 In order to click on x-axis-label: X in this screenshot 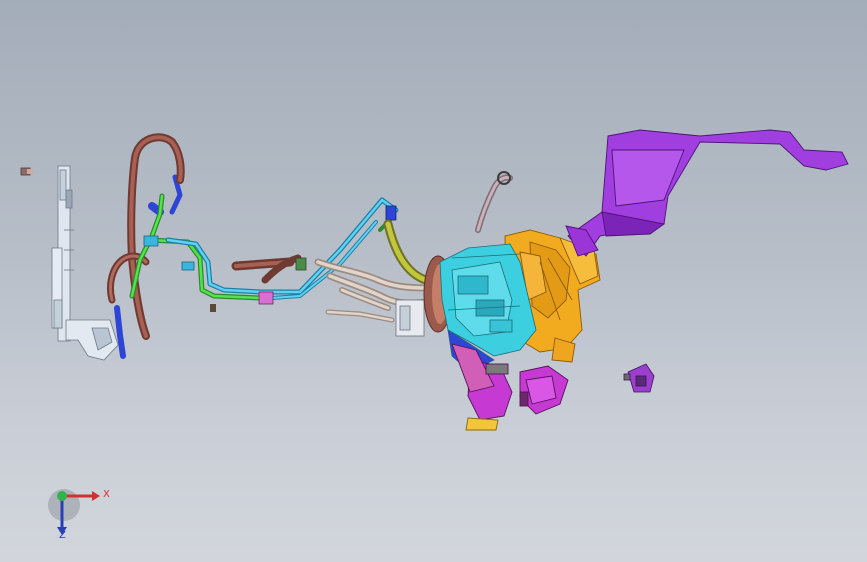, I will do `click(106, 494)`.